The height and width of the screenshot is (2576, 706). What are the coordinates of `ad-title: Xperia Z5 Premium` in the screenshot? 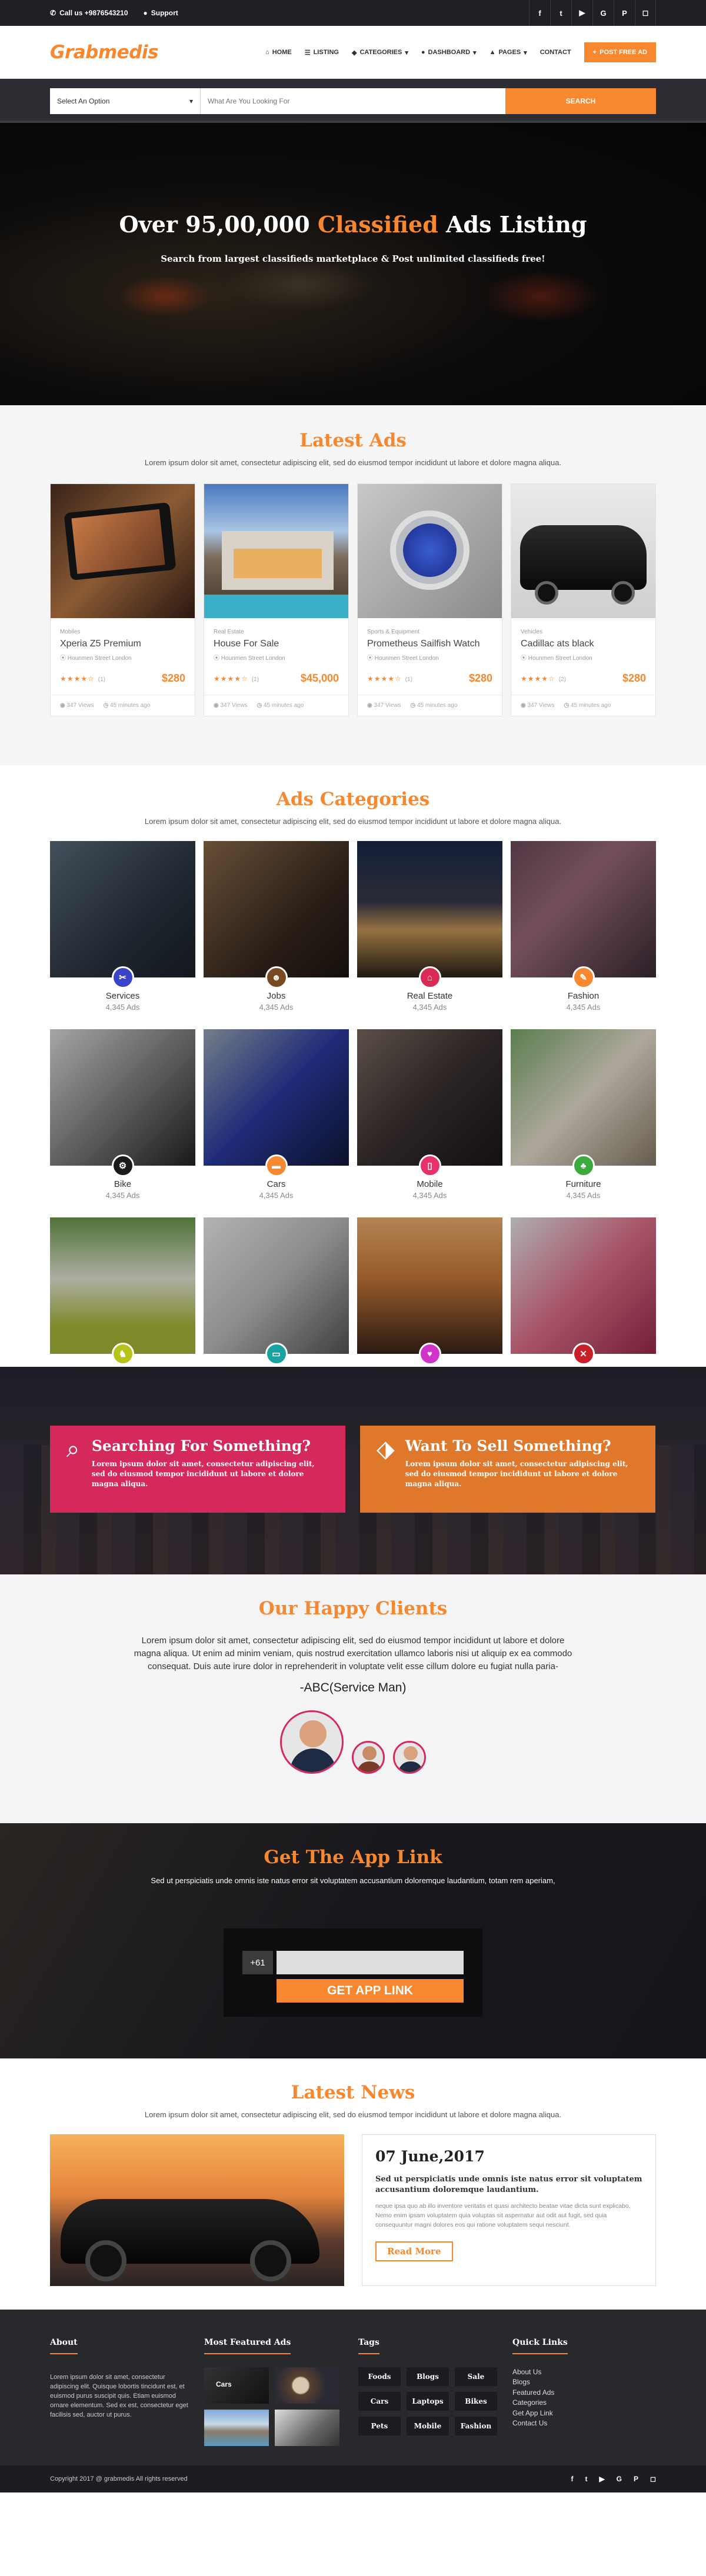 It's located at (123, 644).